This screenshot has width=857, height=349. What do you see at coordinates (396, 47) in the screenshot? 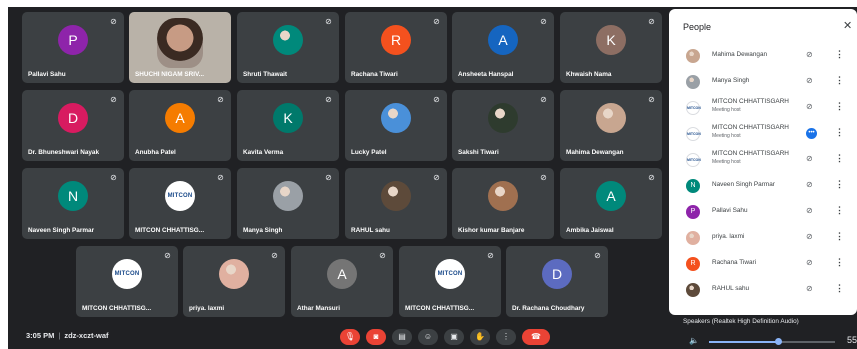
I see `participant-tile: R ⊘ Rachana Tiwari` at bounding box center [396, 47].